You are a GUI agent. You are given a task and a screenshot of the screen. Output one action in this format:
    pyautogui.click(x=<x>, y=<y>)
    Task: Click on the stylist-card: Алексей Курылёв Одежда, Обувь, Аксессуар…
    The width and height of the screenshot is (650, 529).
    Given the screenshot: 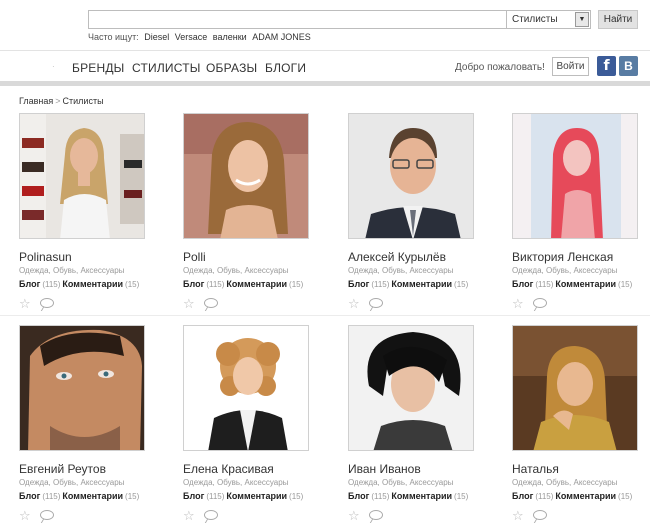 What is the action you would take?
    pyautogui.click(x=423, y=215)
    